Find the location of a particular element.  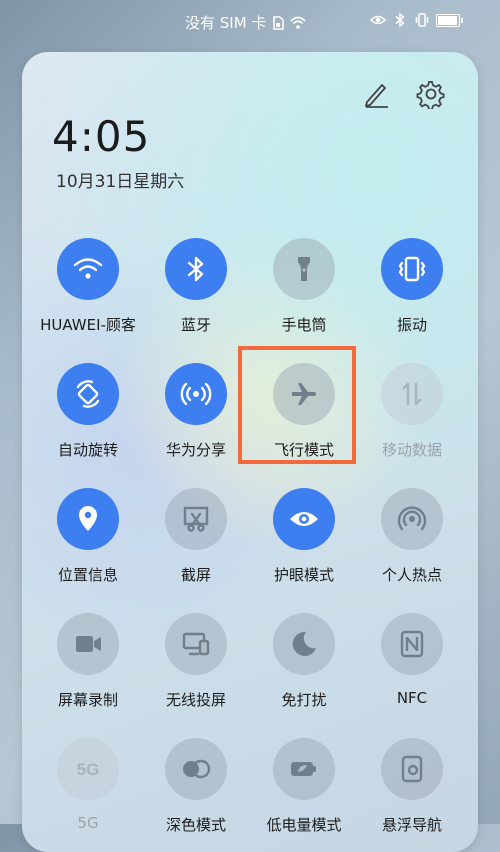

tile-rotate: 自动旋转 is located at coordinates (87, 418).